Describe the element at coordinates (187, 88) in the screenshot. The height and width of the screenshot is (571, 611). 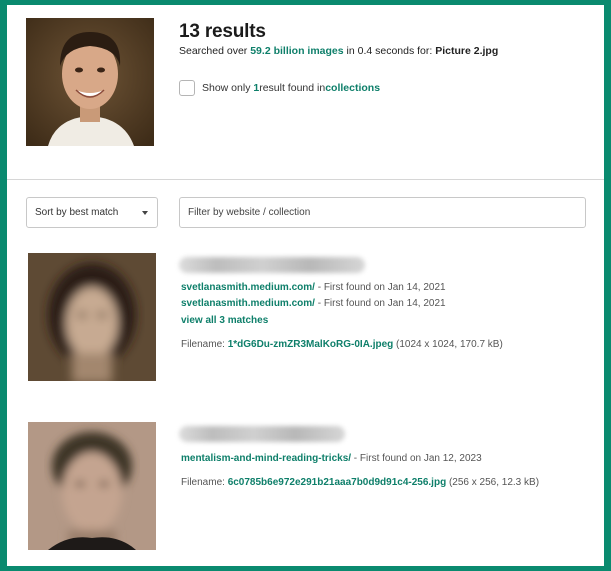
I see `collections-checkbox` at that location.